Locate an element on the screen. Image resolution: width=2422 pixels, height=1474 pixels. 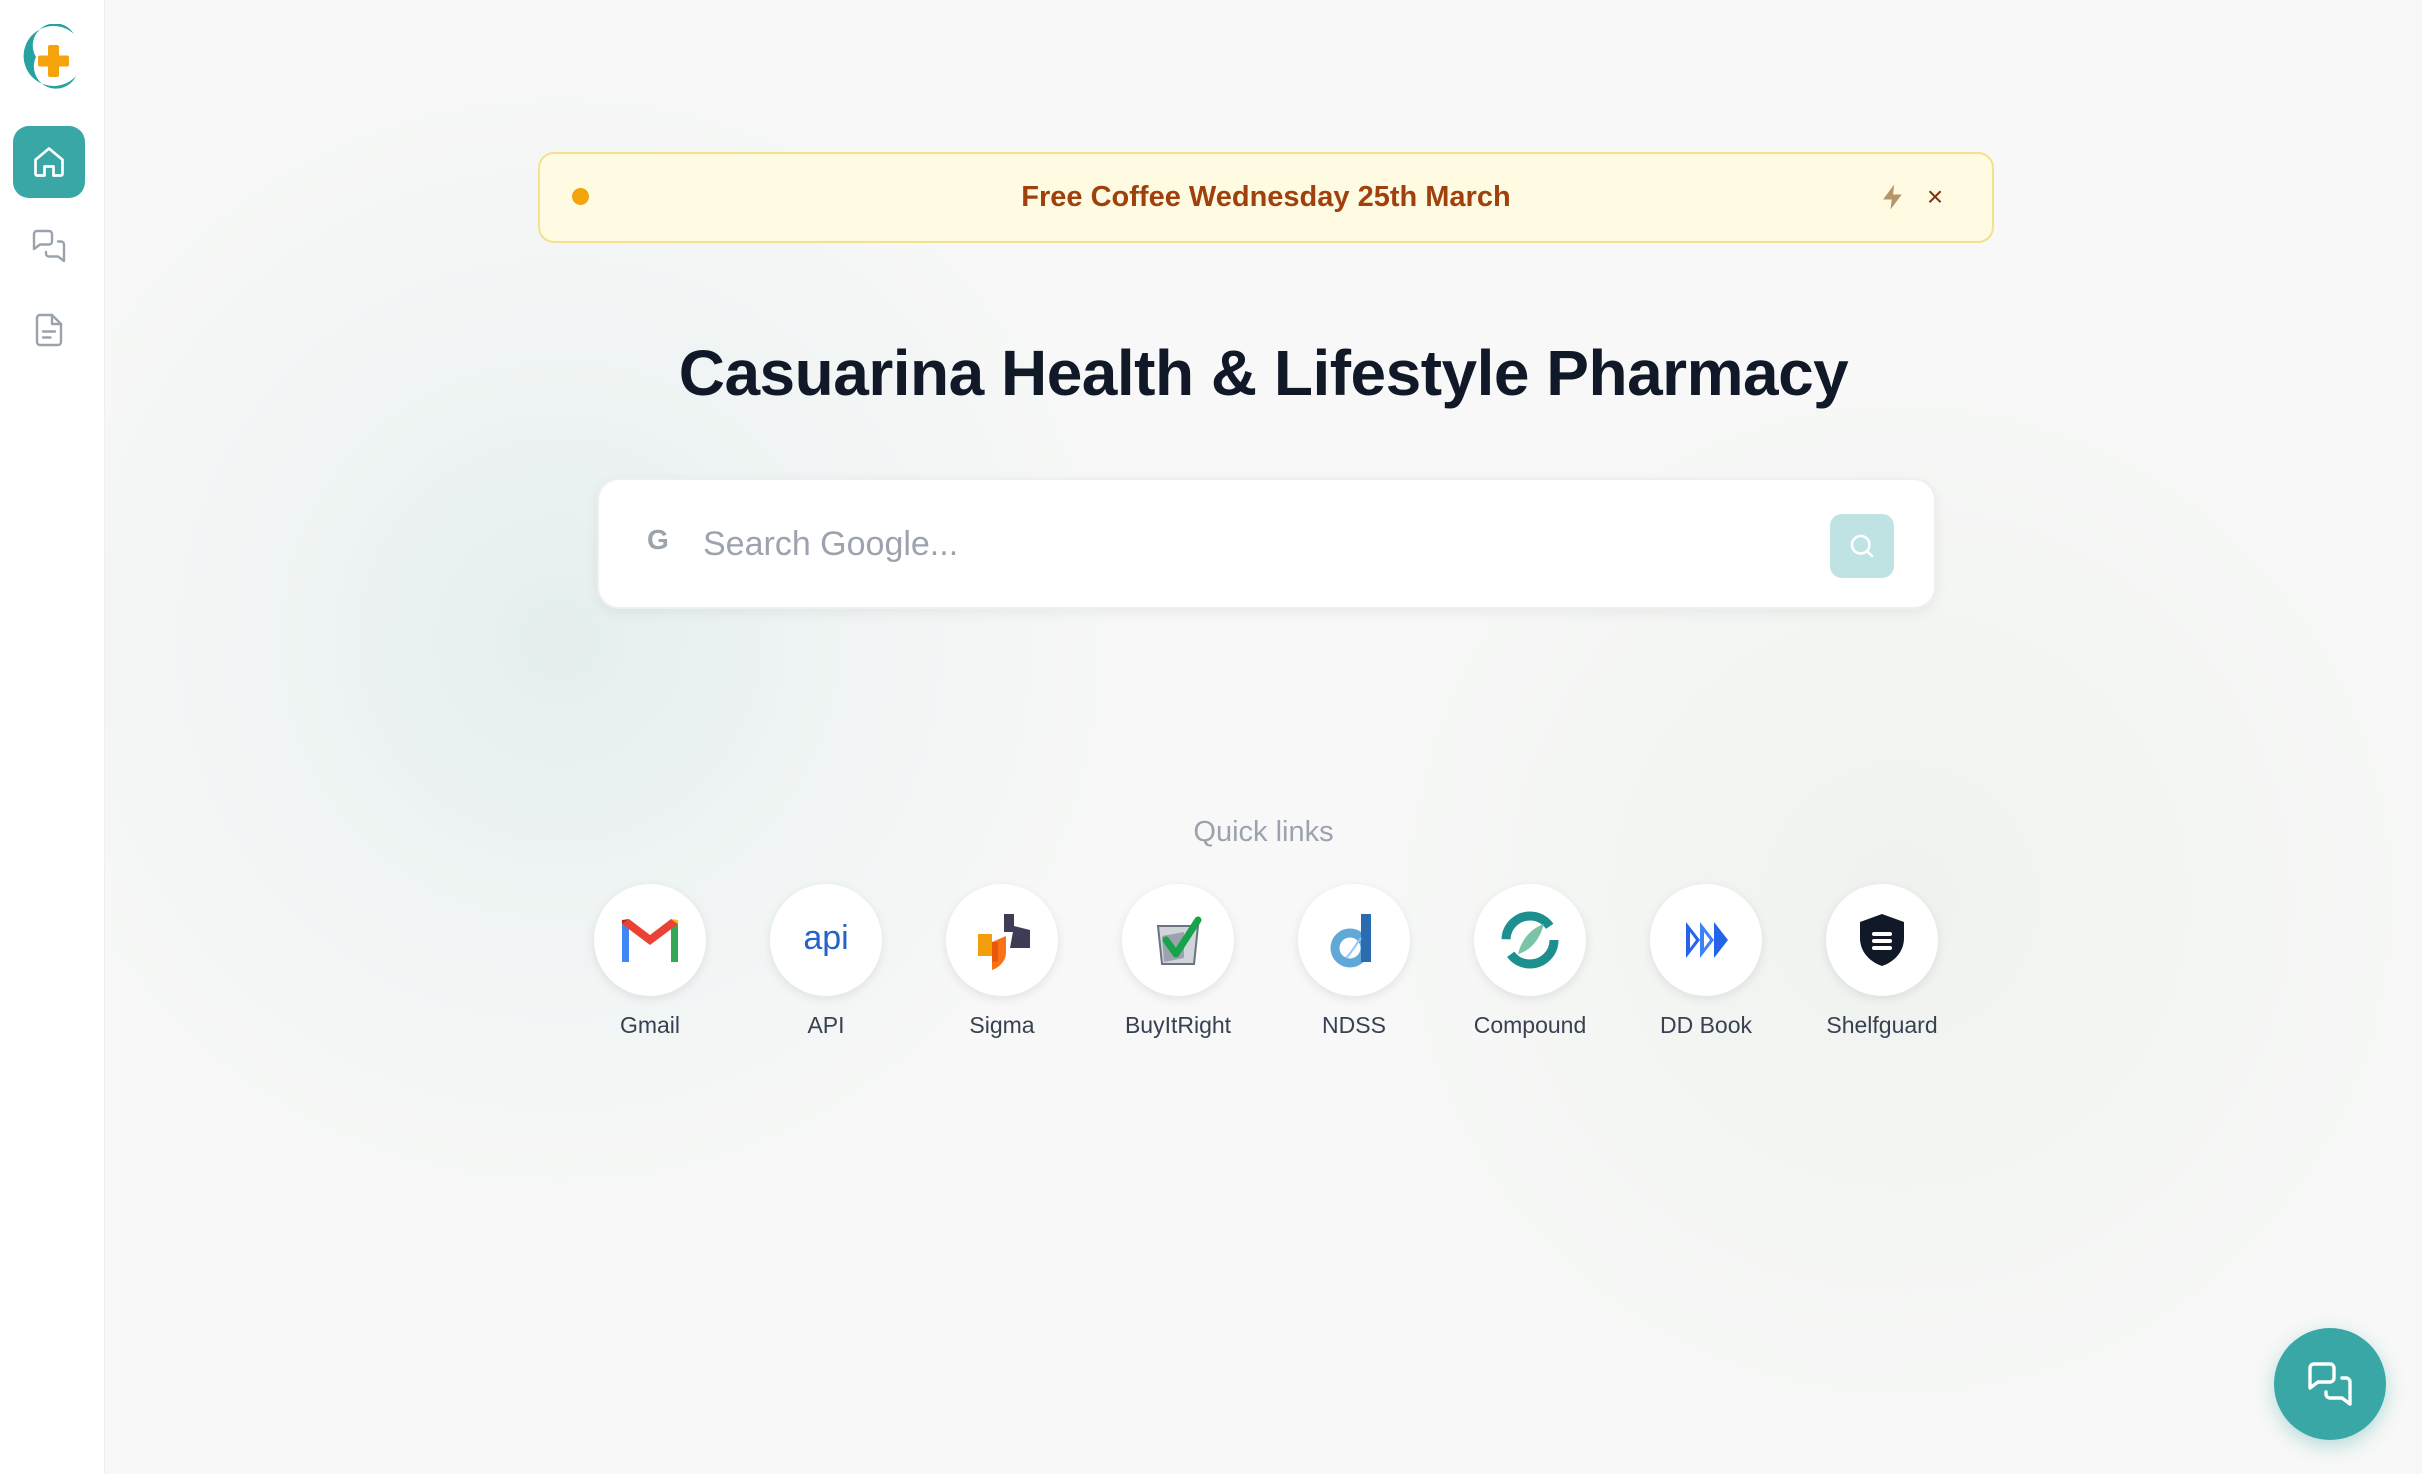
quick-link-label: API is located at coordinates (826, 1025).